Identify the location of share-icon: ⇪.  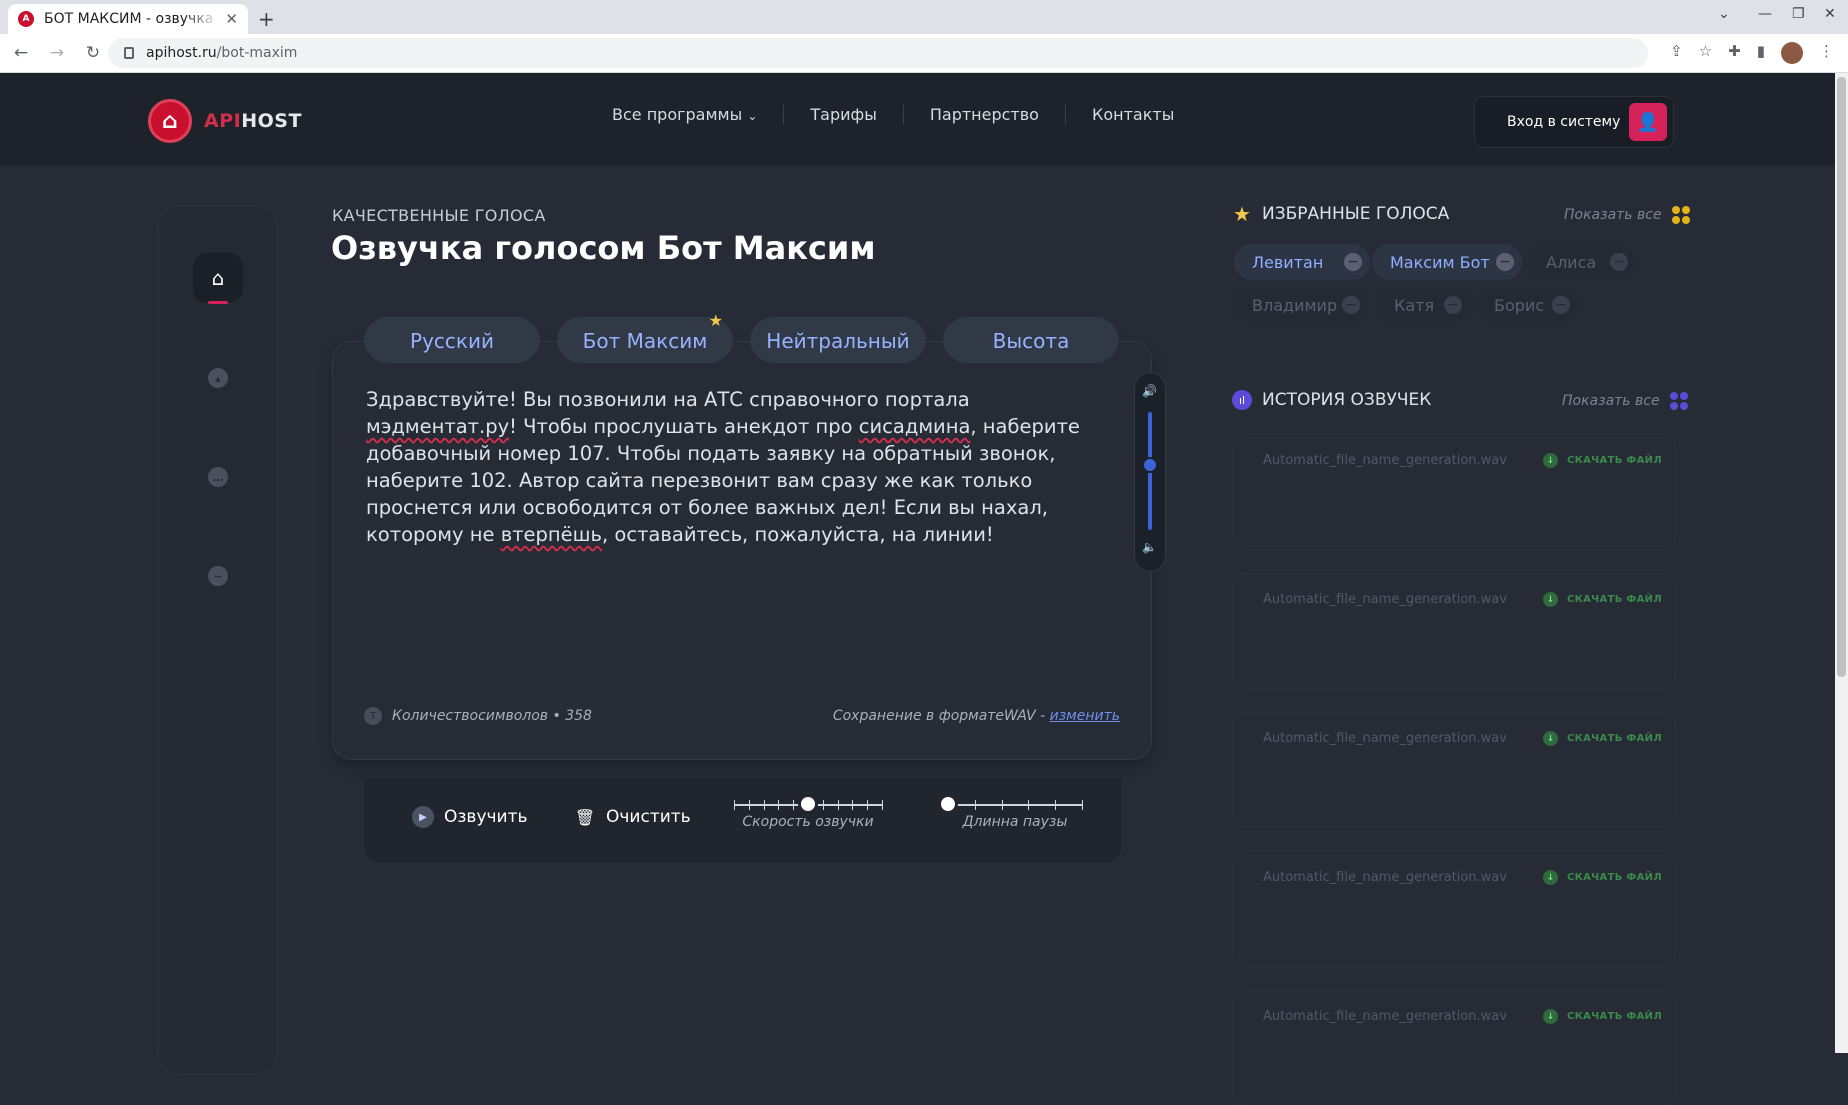
(1676, 53).